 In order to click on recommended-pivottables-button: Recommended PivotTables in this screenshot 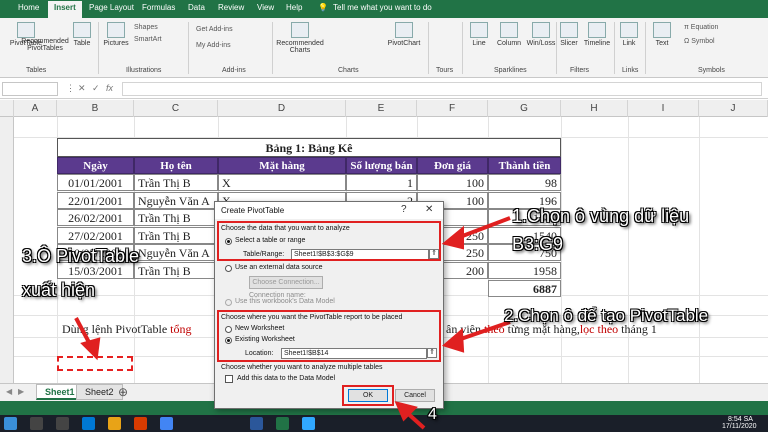, I will do `click(45, 45)`.